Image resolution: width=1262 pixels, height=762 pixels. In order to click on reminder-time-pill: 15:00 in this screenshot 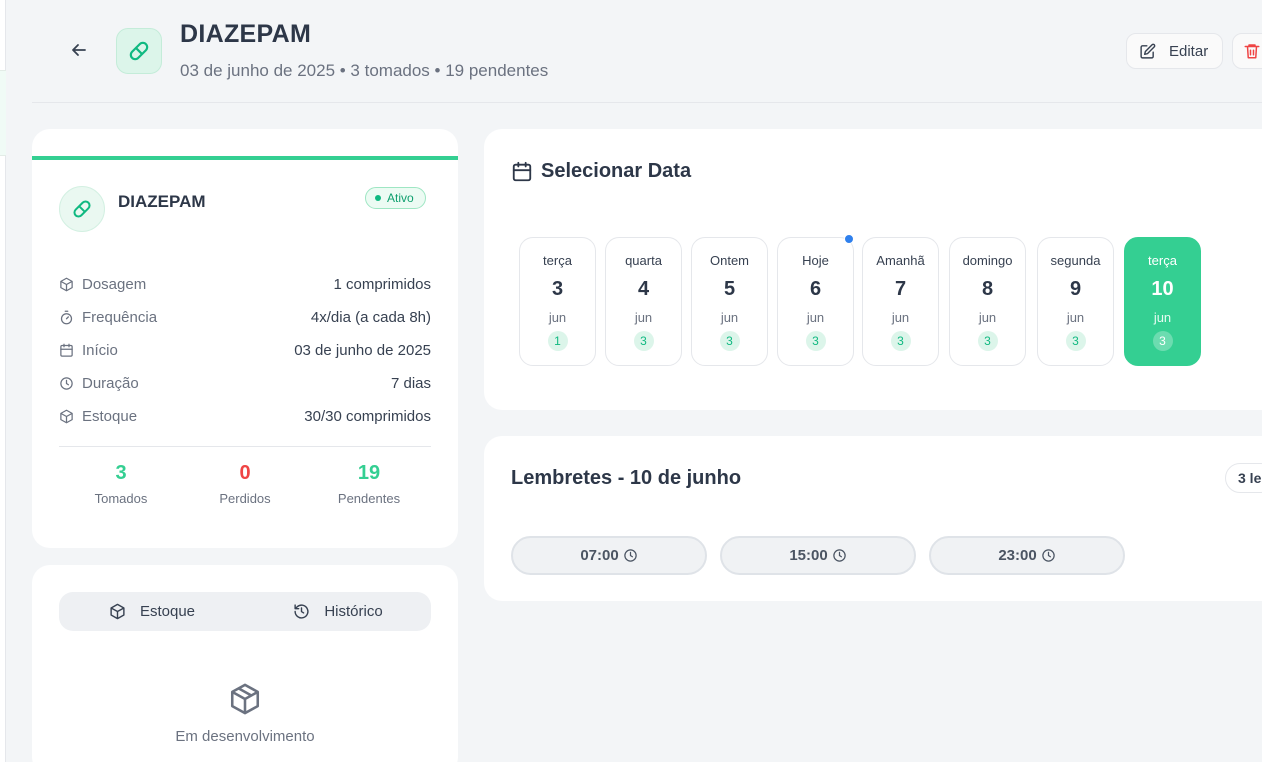, I will do `click(818, 555)`.